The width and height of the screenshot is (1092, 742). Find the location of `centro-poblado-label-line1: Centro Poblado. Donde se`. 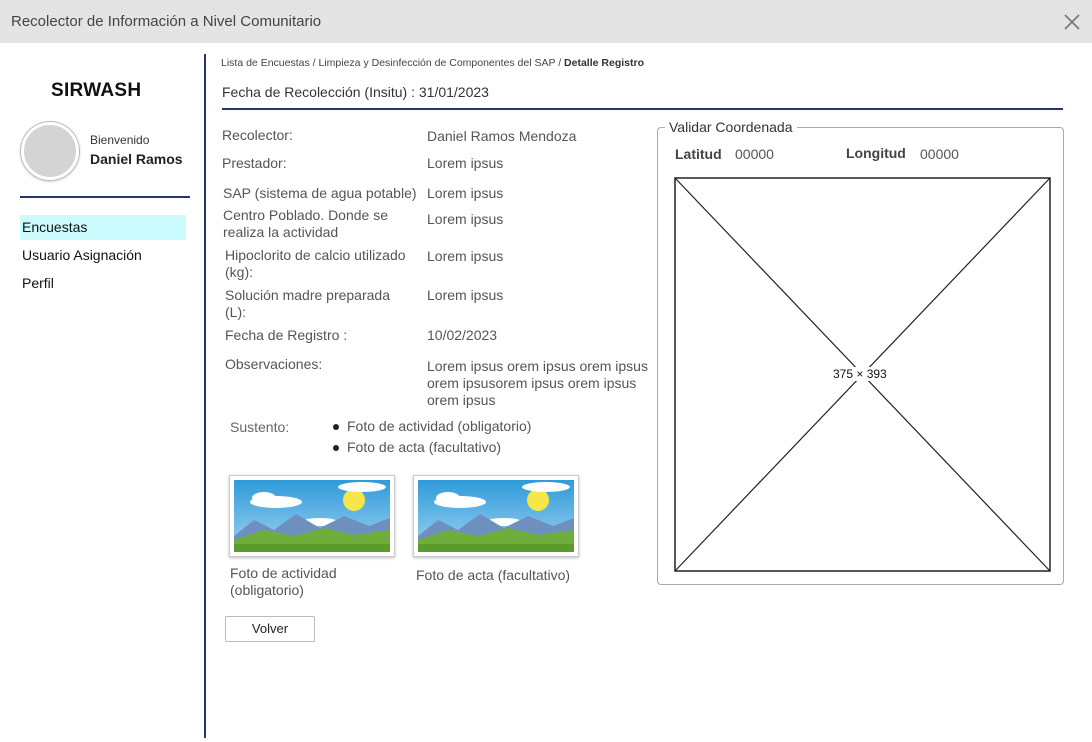

centro-poblado-label-line1: Centro Poblado. Donde se is located at coordinates (305, 215).